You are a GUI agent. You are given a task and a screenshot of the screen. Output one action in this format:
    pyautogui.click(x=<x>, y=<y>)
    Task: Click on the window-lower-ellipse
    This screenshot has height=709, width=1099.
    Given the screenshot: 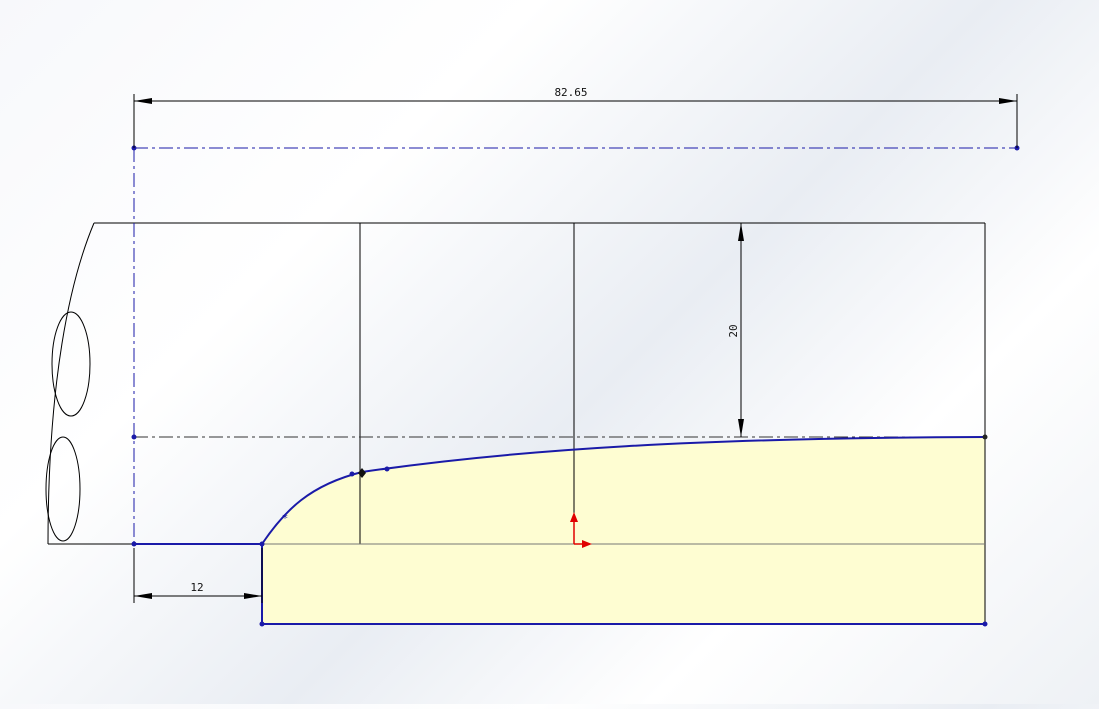 What is the action you would take?
    pyautogui.click(x=63, y=489)
    